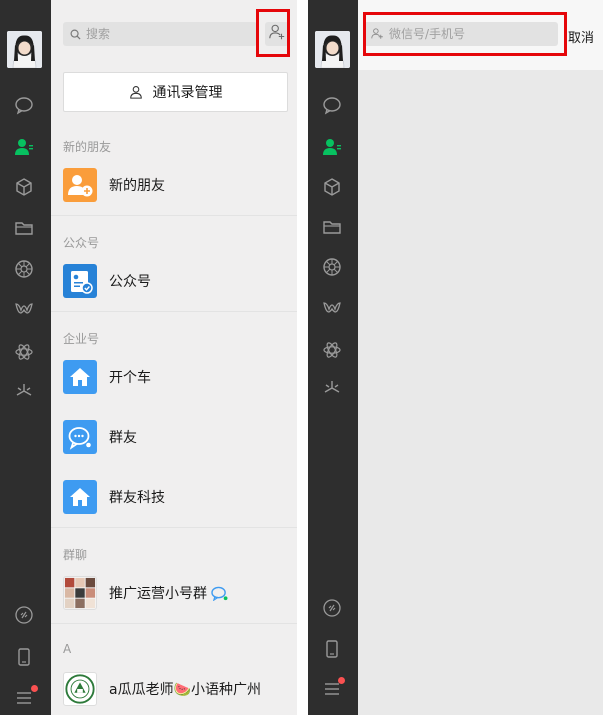  Describe the element at coordinates (87, 147) in the screenshot. I see `section-new-friends: 新的朋友` at that location.